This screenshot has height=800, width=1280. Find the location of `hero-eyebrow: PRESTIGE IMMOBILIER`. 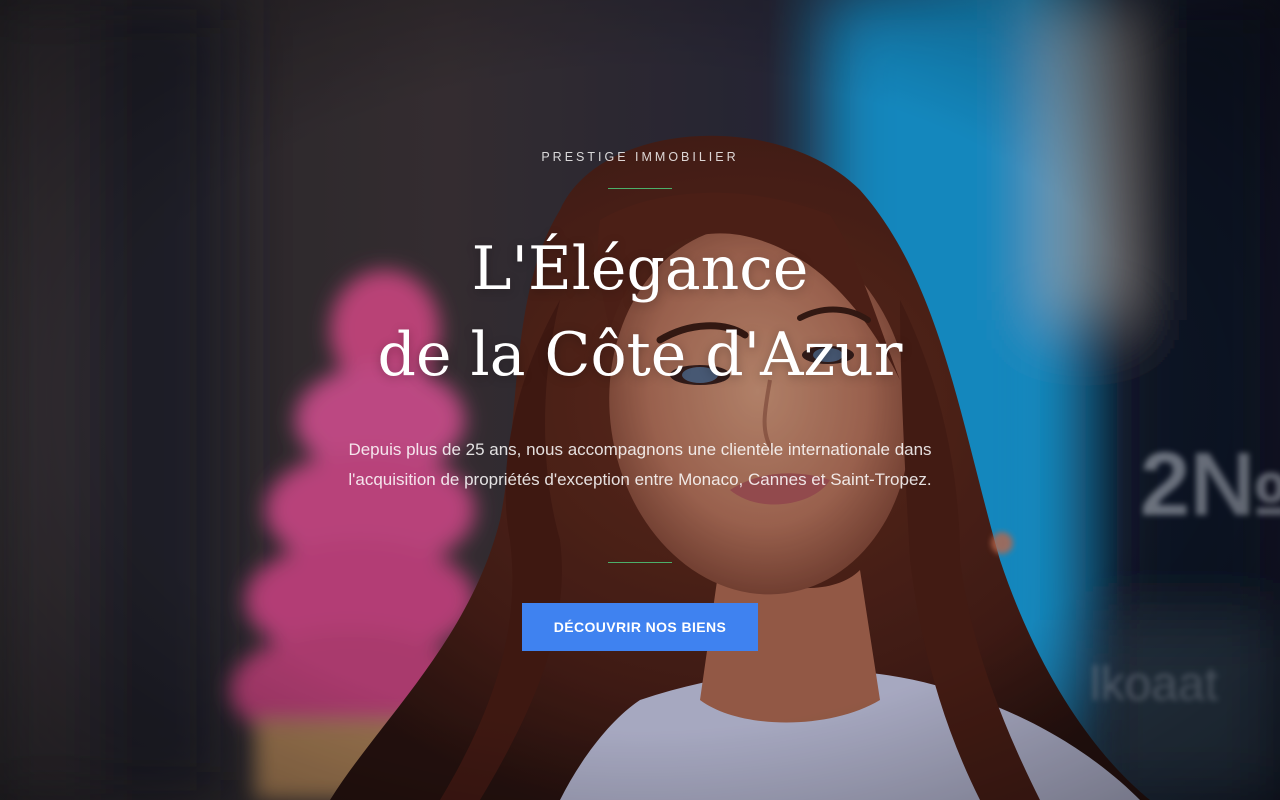

hero-eyebrow: PRESTIGE IMMOBILIER is located at coordinates (640, 157).